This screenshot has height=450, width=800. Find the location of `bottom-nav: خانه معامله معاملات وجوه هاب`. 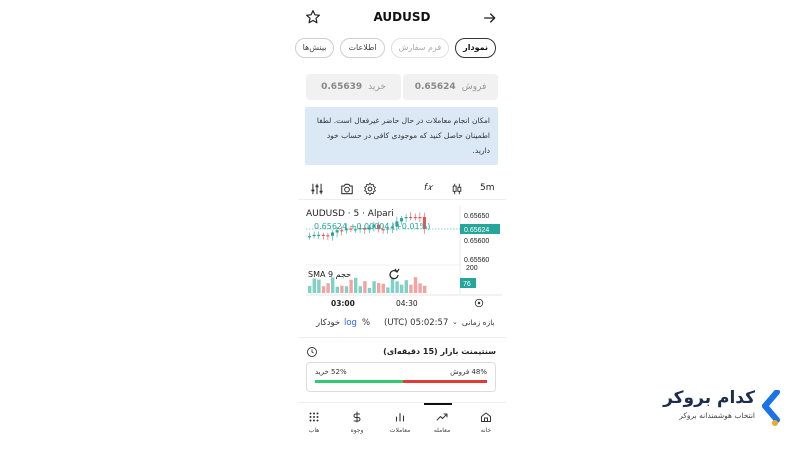

bottom-nav: خانه معامله معاملات وجوه هاب is located at coordinates (402, 426).